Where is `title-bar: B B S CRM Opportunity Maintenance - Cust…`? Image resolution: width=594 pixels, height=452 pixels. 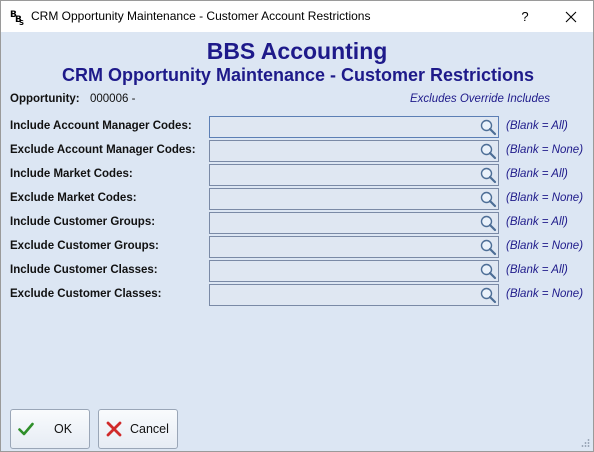 title-bar: B B S CRM Opportunity Maintenance - Cust… is located at coordinates (297, 16).